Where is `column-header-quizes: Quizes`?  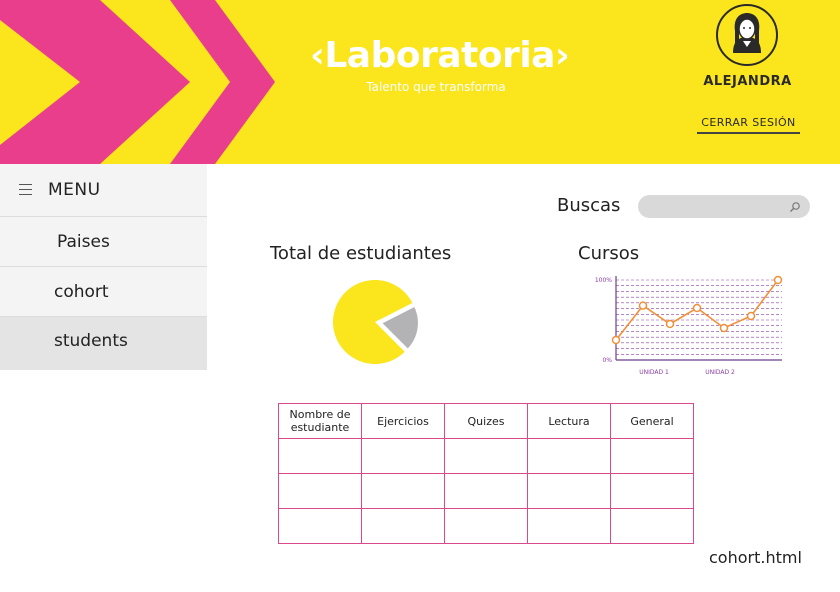 column-header-quizes: Quizes is located at coordinates (486, 421).